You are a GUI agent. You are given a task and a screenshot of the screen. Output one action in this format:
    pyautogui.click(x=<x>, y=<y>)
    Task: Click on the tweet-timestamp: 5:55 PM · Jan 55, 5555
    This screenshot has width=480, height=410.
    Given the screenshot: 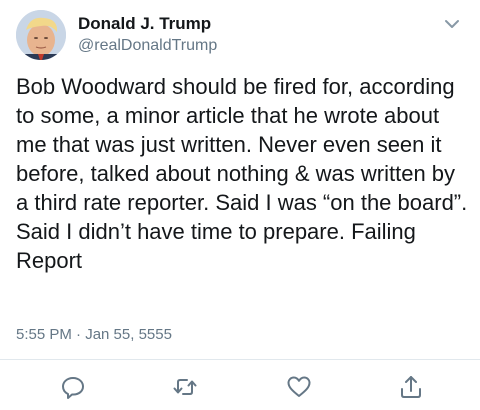 What is the action you would take?
    pyautogui.click(x=94, y=334)
    